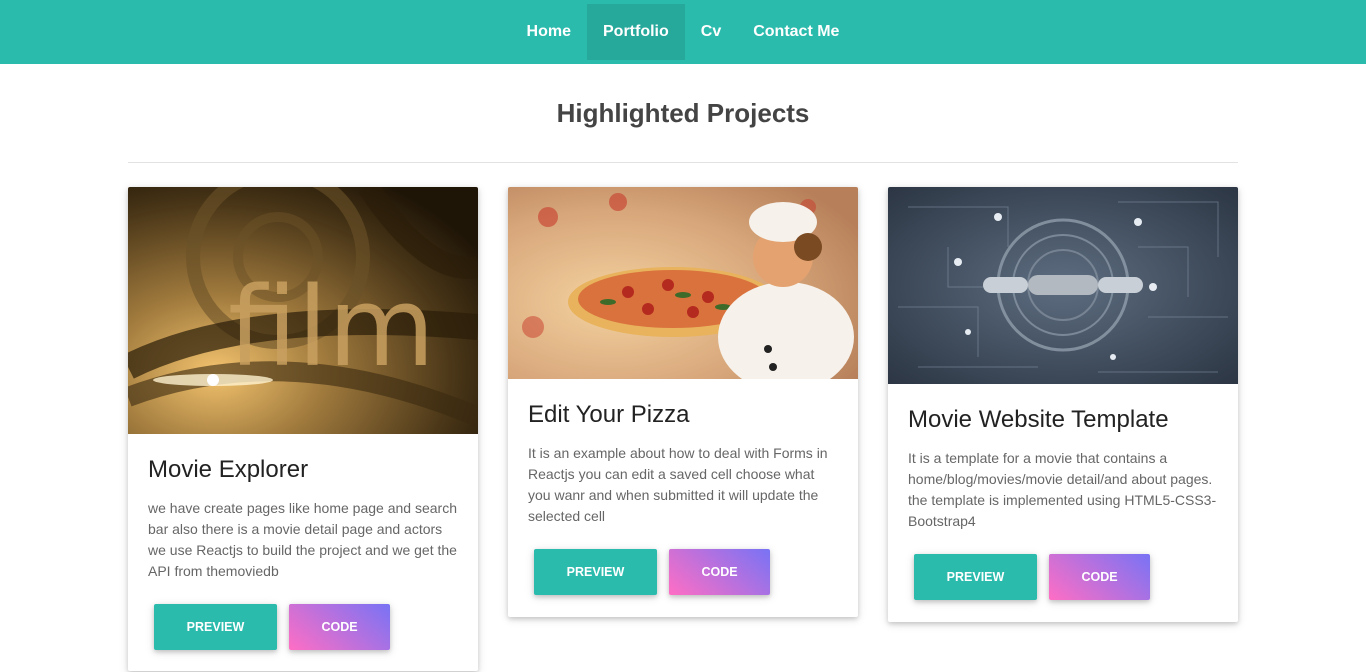 This screenshot has width=1366, height=672. Describe the element at coordinates (683, 113) in the screenshot. I see `page-title: Highlighted Projects` at that location.